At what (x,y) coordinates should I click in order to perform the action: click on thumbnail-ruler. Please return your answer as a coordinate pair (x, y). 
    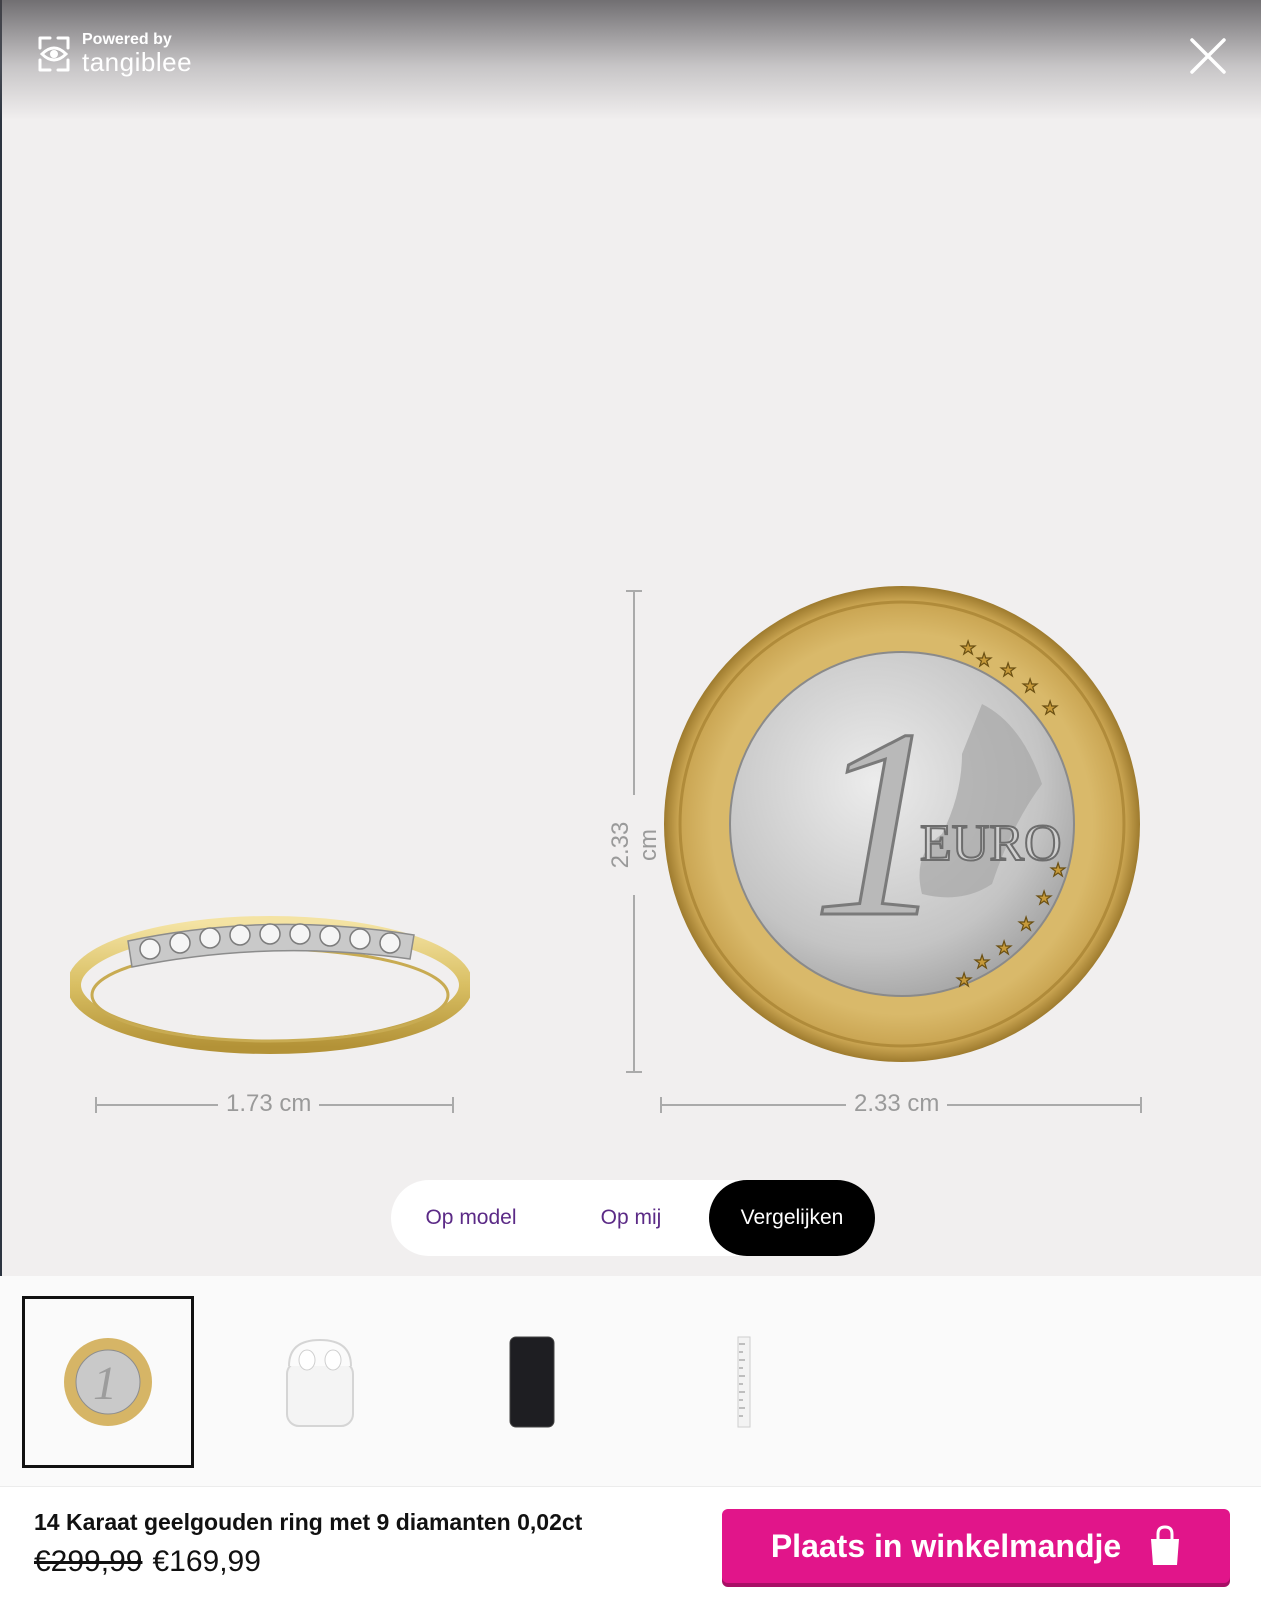
    Looking at the image, I should click on (744, 1382).